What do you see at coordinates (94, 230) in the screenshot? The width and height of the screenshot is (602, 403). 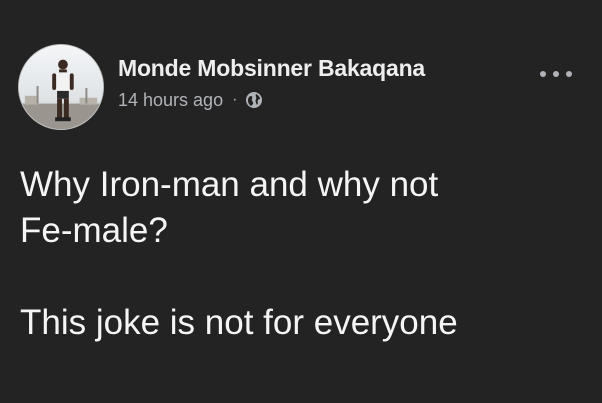 I see `post-text-line: Fe-male?` at bounding box center [94, 230].